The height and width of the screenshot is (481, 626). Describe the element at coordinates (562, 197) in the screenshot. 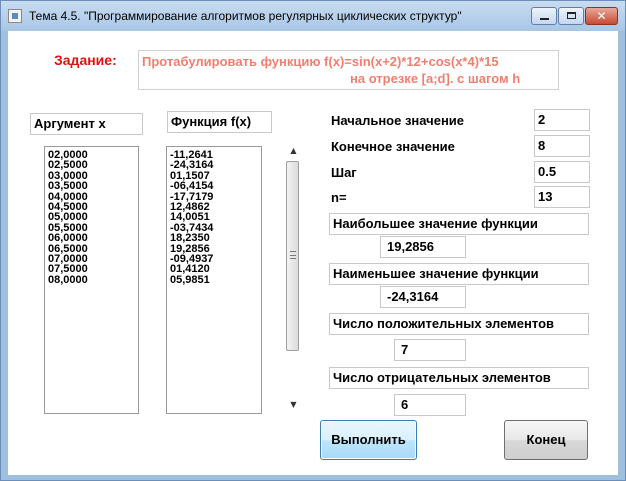

I see `n-input: 13` at that location.